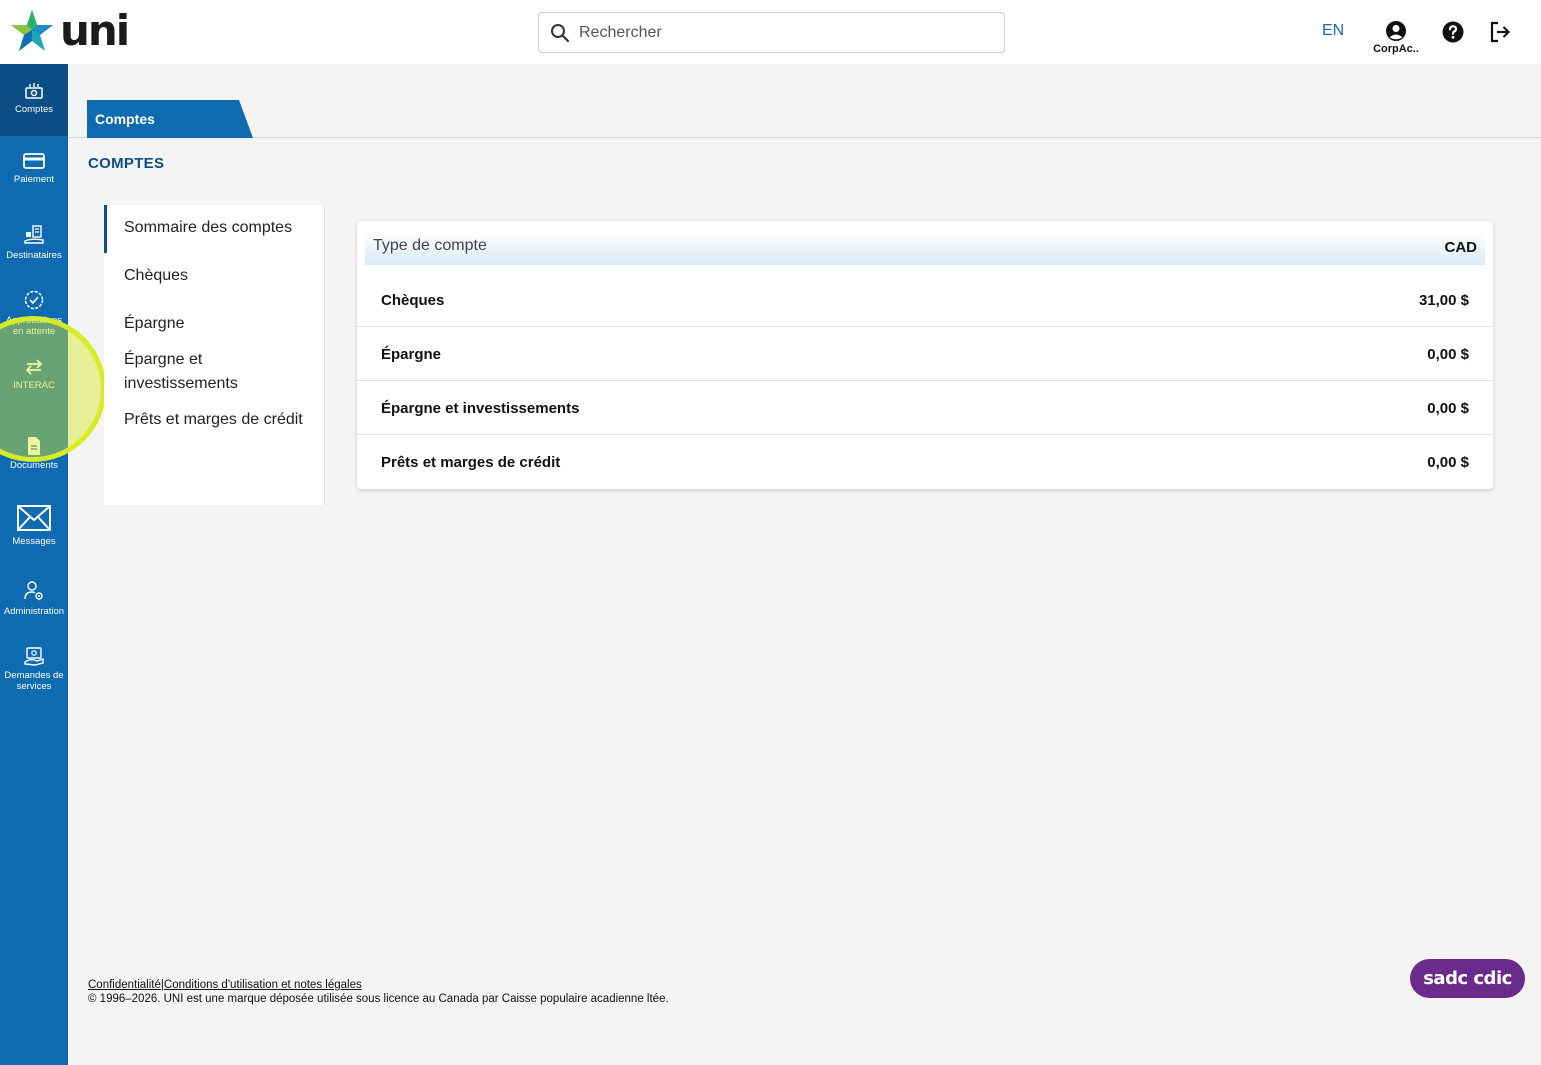 The width and height of the screenshot is (1541, 1065). What do you see at coordinates (925, 462) in the screenshot?
I see `table-row: Prêts et marges de crédit 0,00 $` at bounding box center [925, 462].